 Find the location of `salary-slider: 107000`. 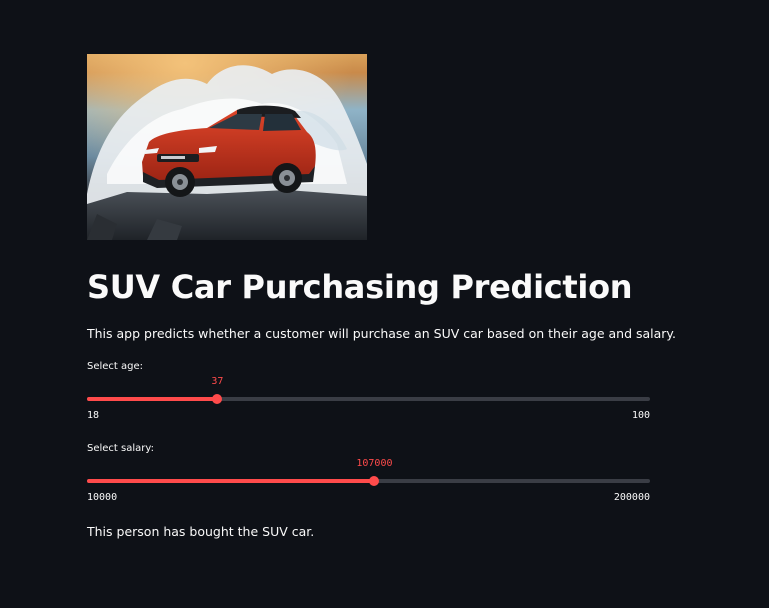

salary-slider: 107000 is located at coordinates (368, 472).